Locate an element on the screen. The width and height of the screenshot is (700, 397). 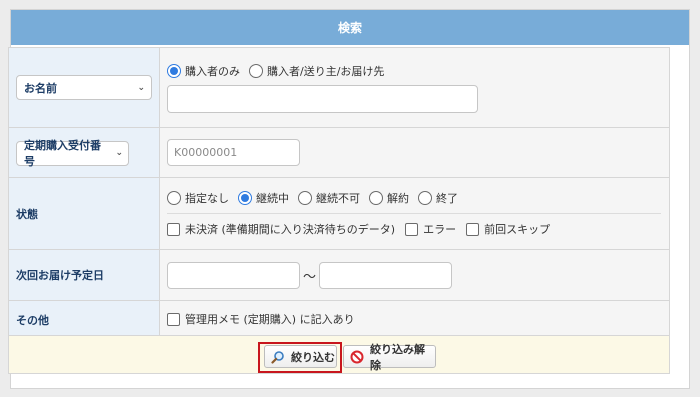
check-admin-memo: 管理用メモ (定期購入) に記入あり is located at coordinates (261, 319).